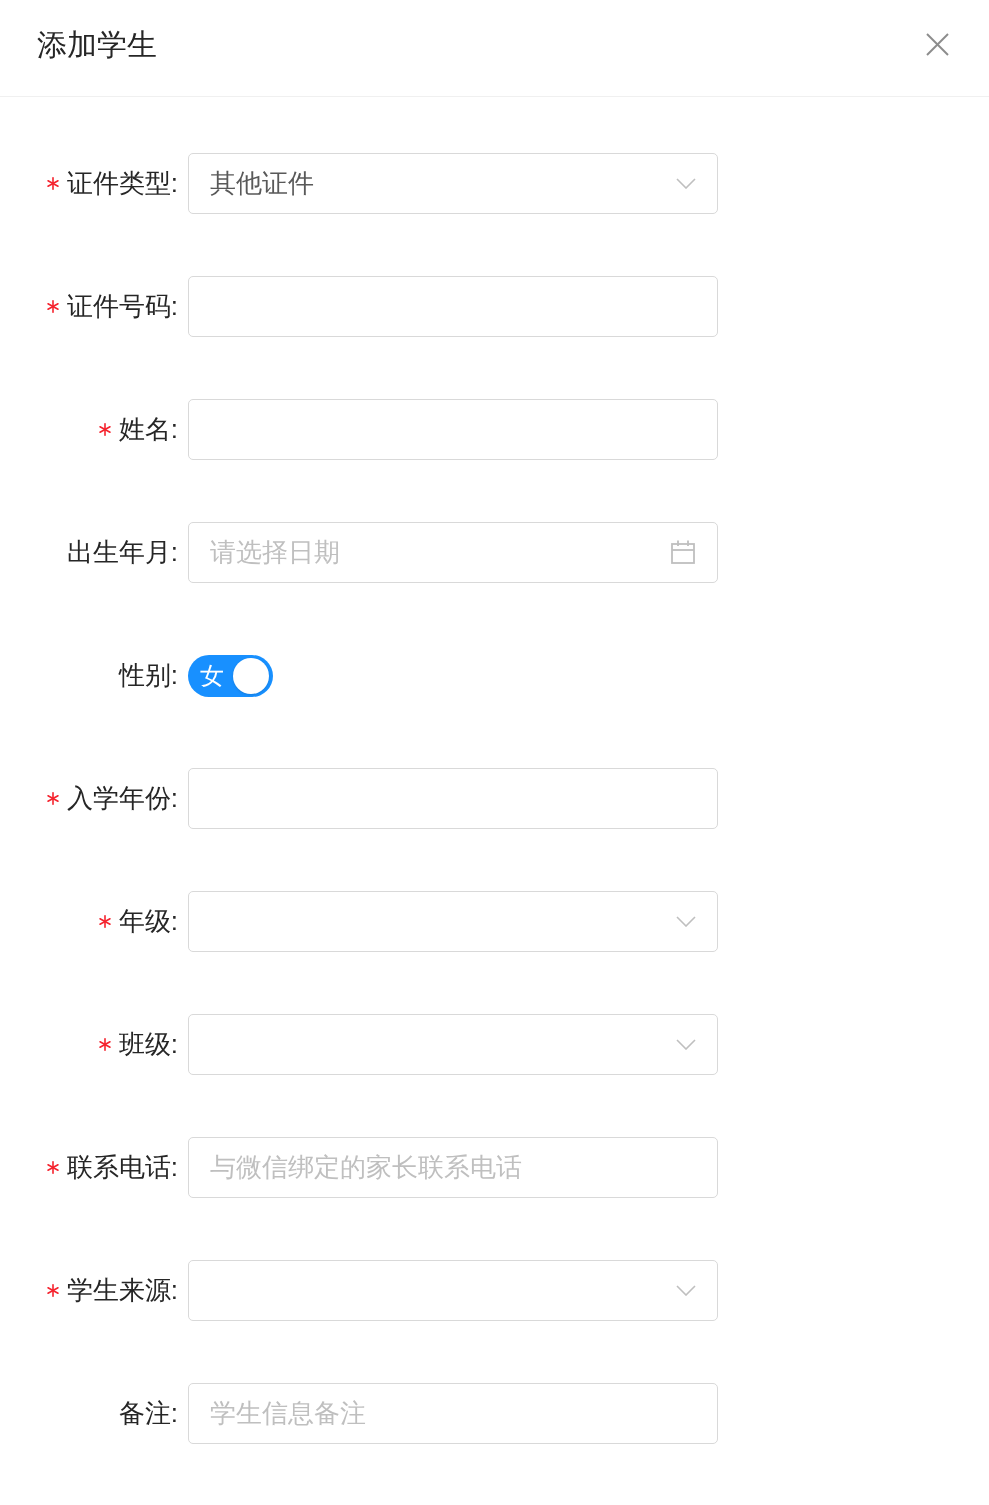  What do you see at coordinates (251, 675) in the screenshot?
I see `toggle-knob-icon` at bounding box center [251, 675].